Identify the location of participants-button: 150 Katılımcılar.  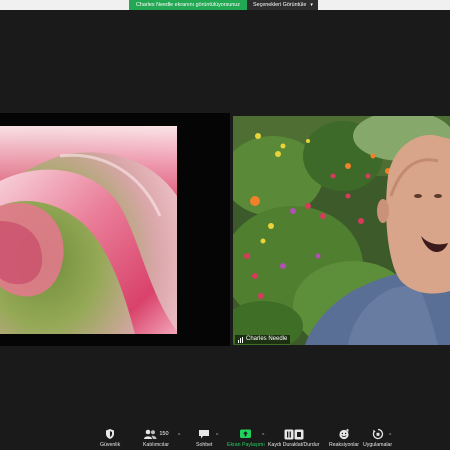
(156, 438).